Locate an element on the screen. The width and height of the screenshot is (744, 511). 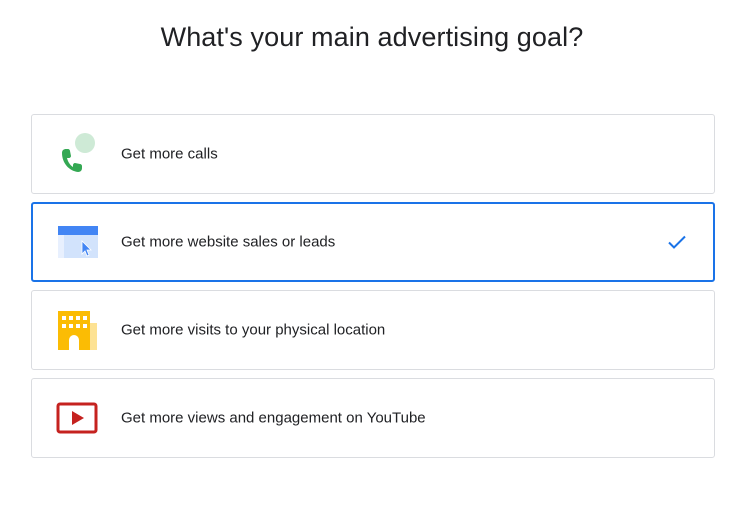
website-cursor-icon is located at coordinates (77, 242).